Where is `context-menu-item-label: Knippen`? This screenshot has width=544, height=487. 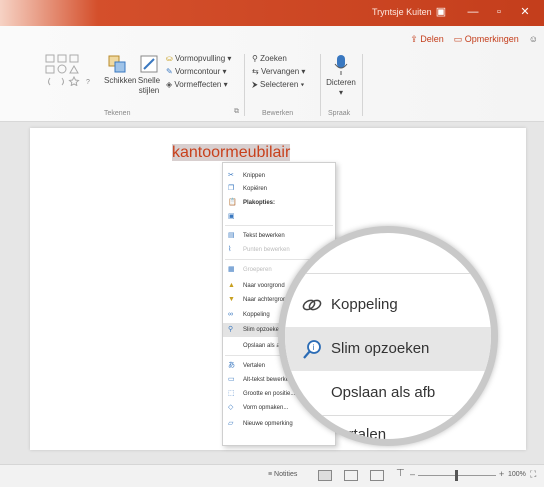
context-menu-item-label: Knippen is located at coordinates (254, 176).